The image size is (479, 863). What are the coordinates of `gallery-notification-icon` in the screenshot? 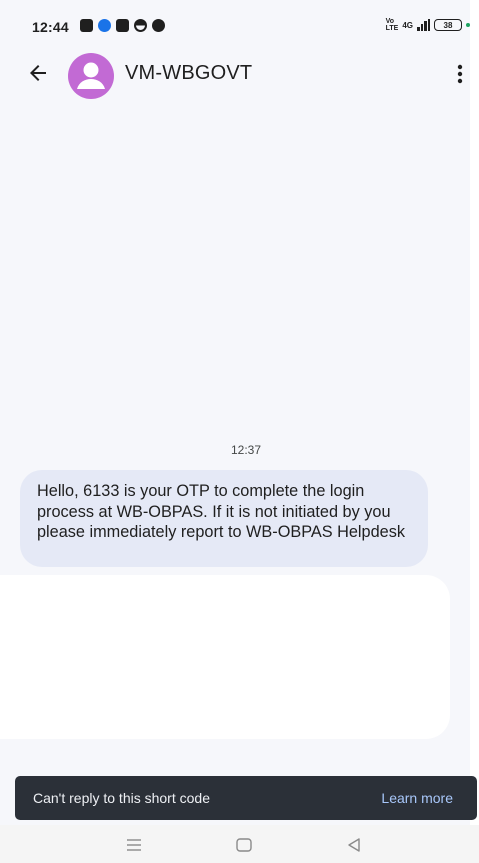 It's located at (86, 25).